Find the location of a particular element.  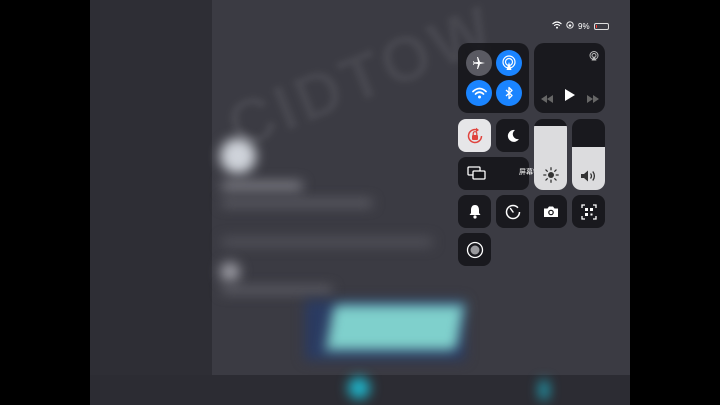

speaker-icon is located at coordinates (587, 176).